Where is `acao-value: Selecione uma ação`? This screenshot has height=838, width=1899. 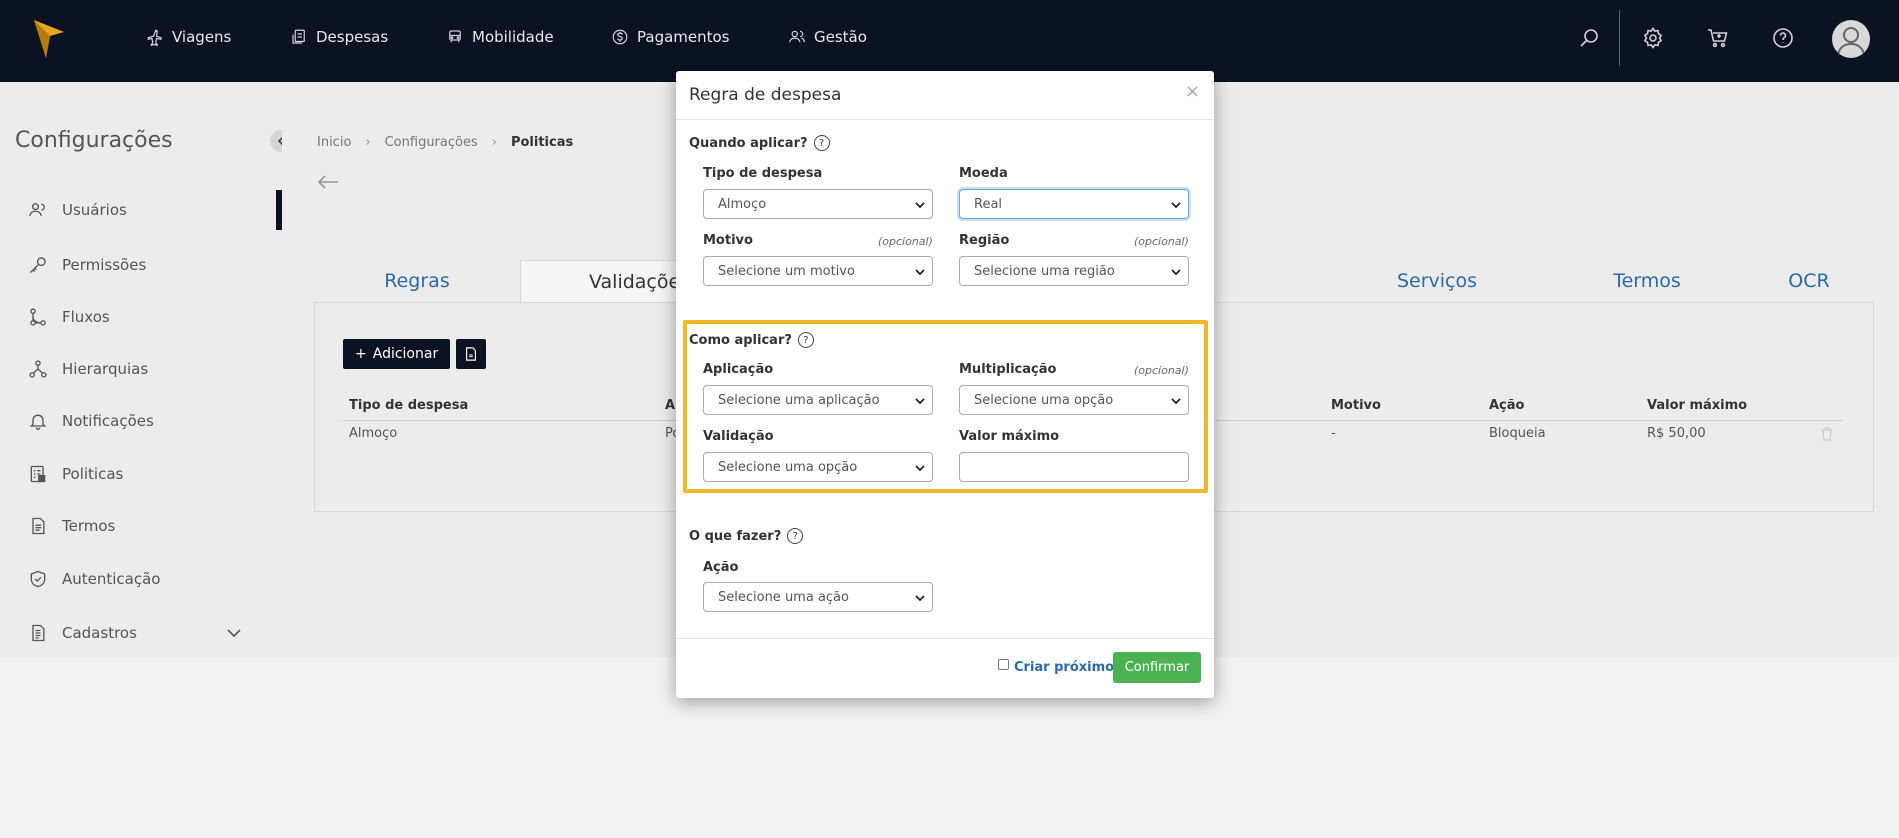 acao-value: Selecione uma ação is located at coordinates (783, 597).